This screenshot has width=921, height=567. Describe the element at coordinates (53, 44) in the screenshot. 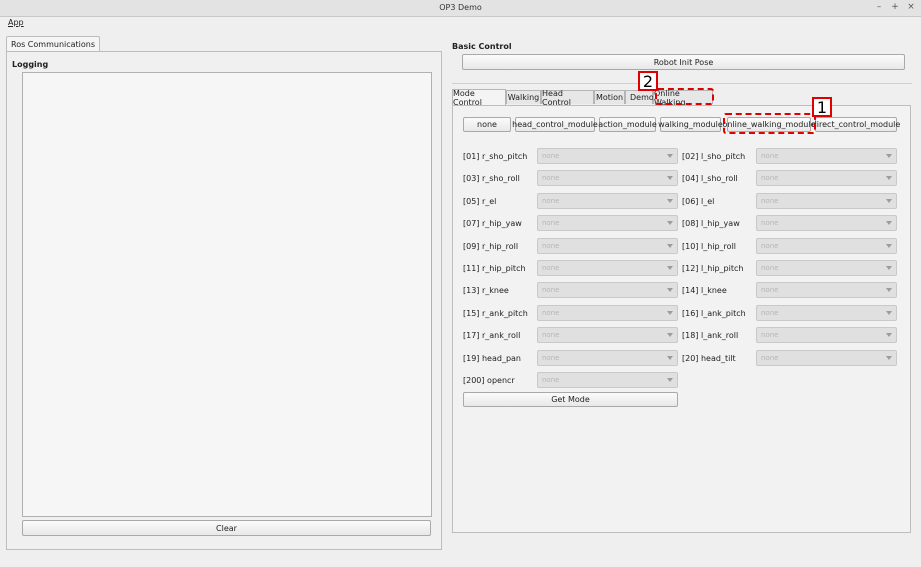

I see `tab-ros-communications: Ros Communications` at that location.